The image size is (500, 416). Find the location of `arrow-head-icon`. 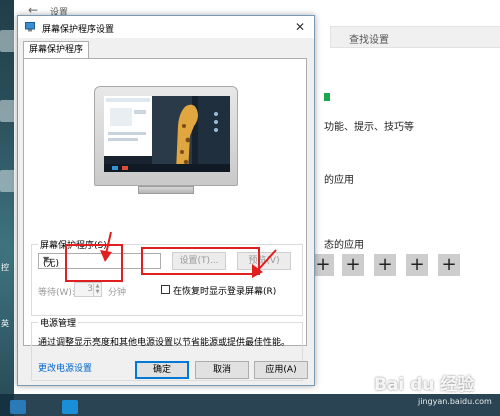

arrow-head-icon is located at coordinates (106, 256).